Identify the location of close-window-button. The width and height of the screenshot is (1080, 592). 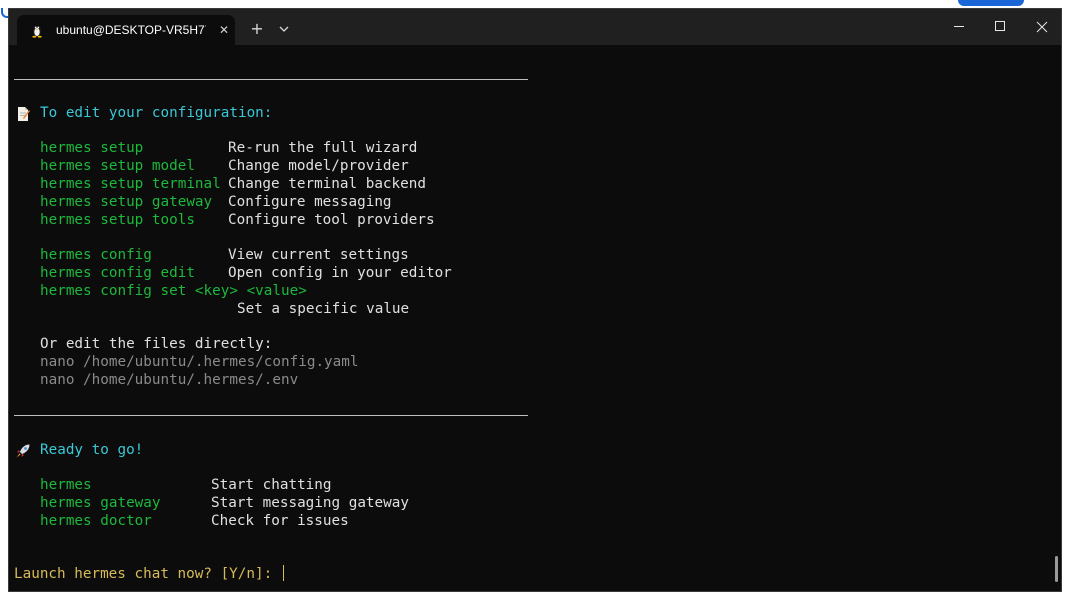
(1042, 27).